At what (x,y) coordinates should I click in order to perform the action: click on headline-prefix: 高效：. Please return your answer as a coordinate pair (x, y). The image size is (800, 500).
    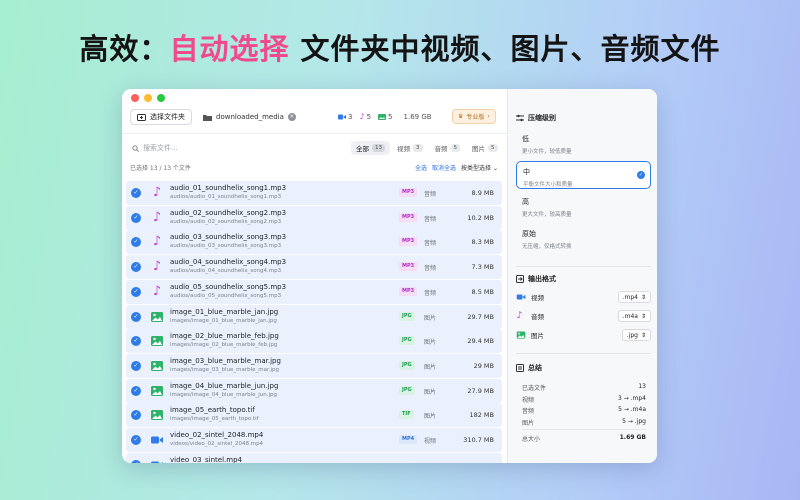
    Looking at the image, I should click on (124, 49).